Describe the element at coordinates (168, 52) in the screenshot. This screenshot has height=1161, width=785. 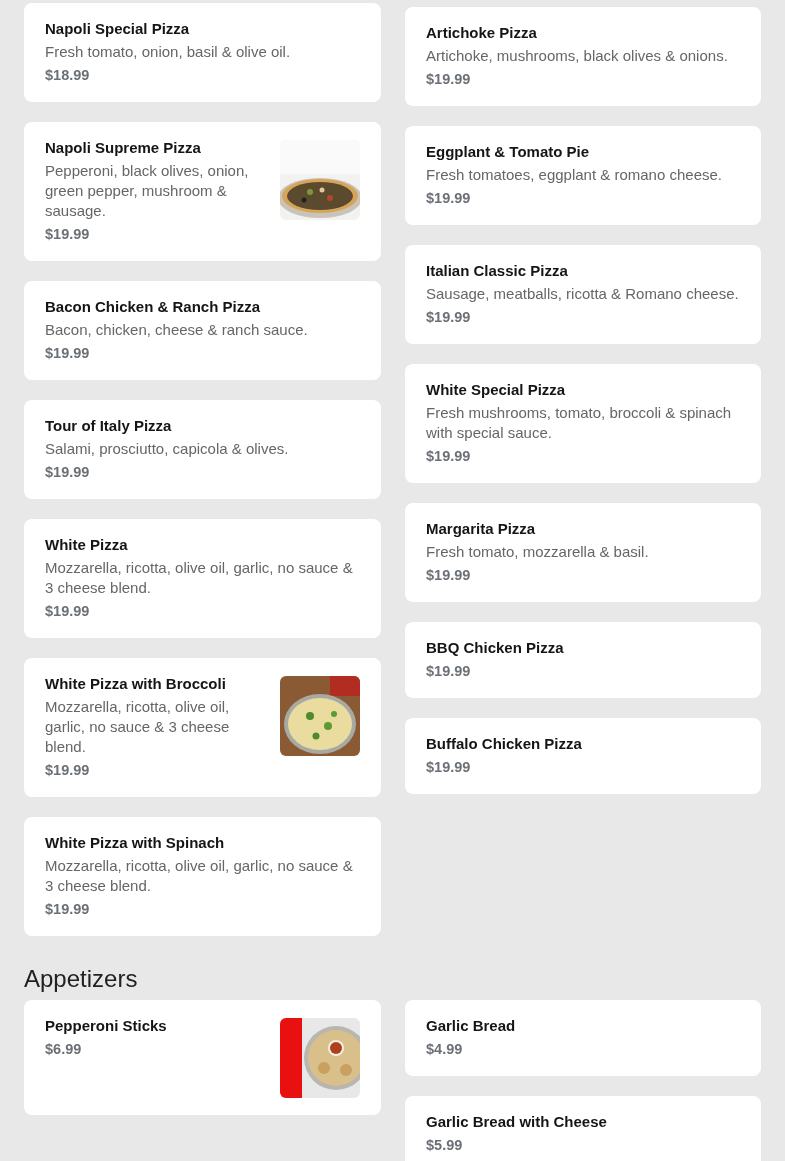
I see `item-description: Fresh tomato, onion, basil & olive oil.` at that location.